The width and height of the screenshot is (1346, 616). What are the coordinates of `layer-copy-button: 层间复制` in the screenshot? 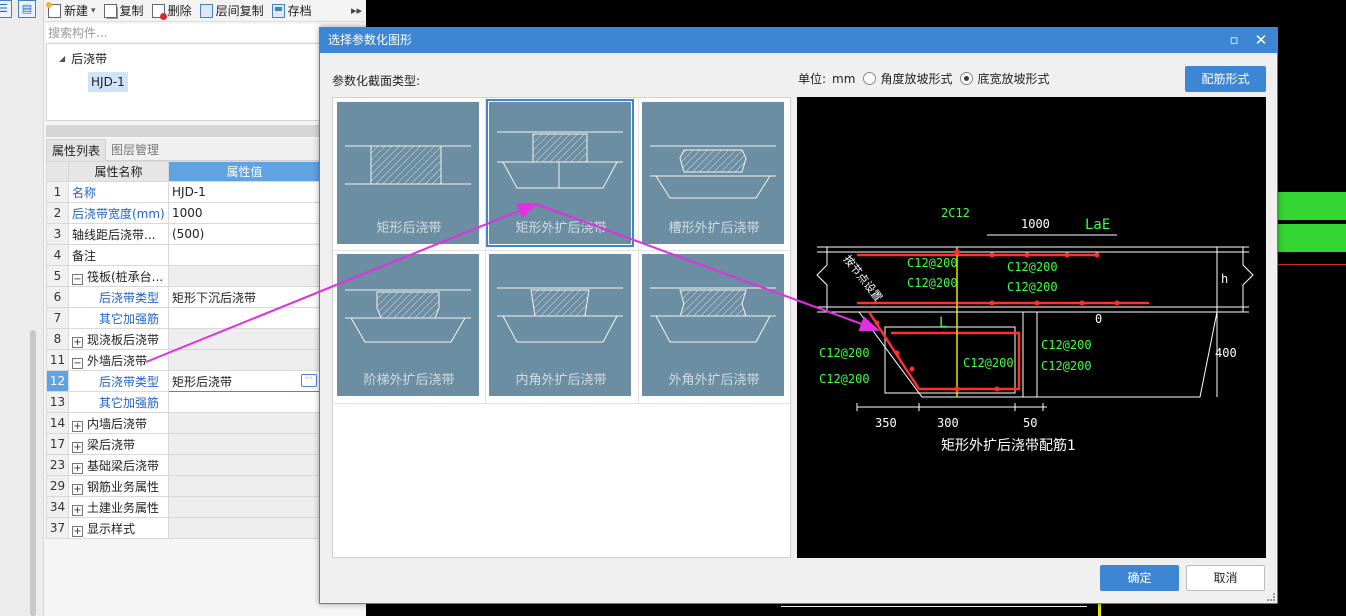 It's located at (232, 11).